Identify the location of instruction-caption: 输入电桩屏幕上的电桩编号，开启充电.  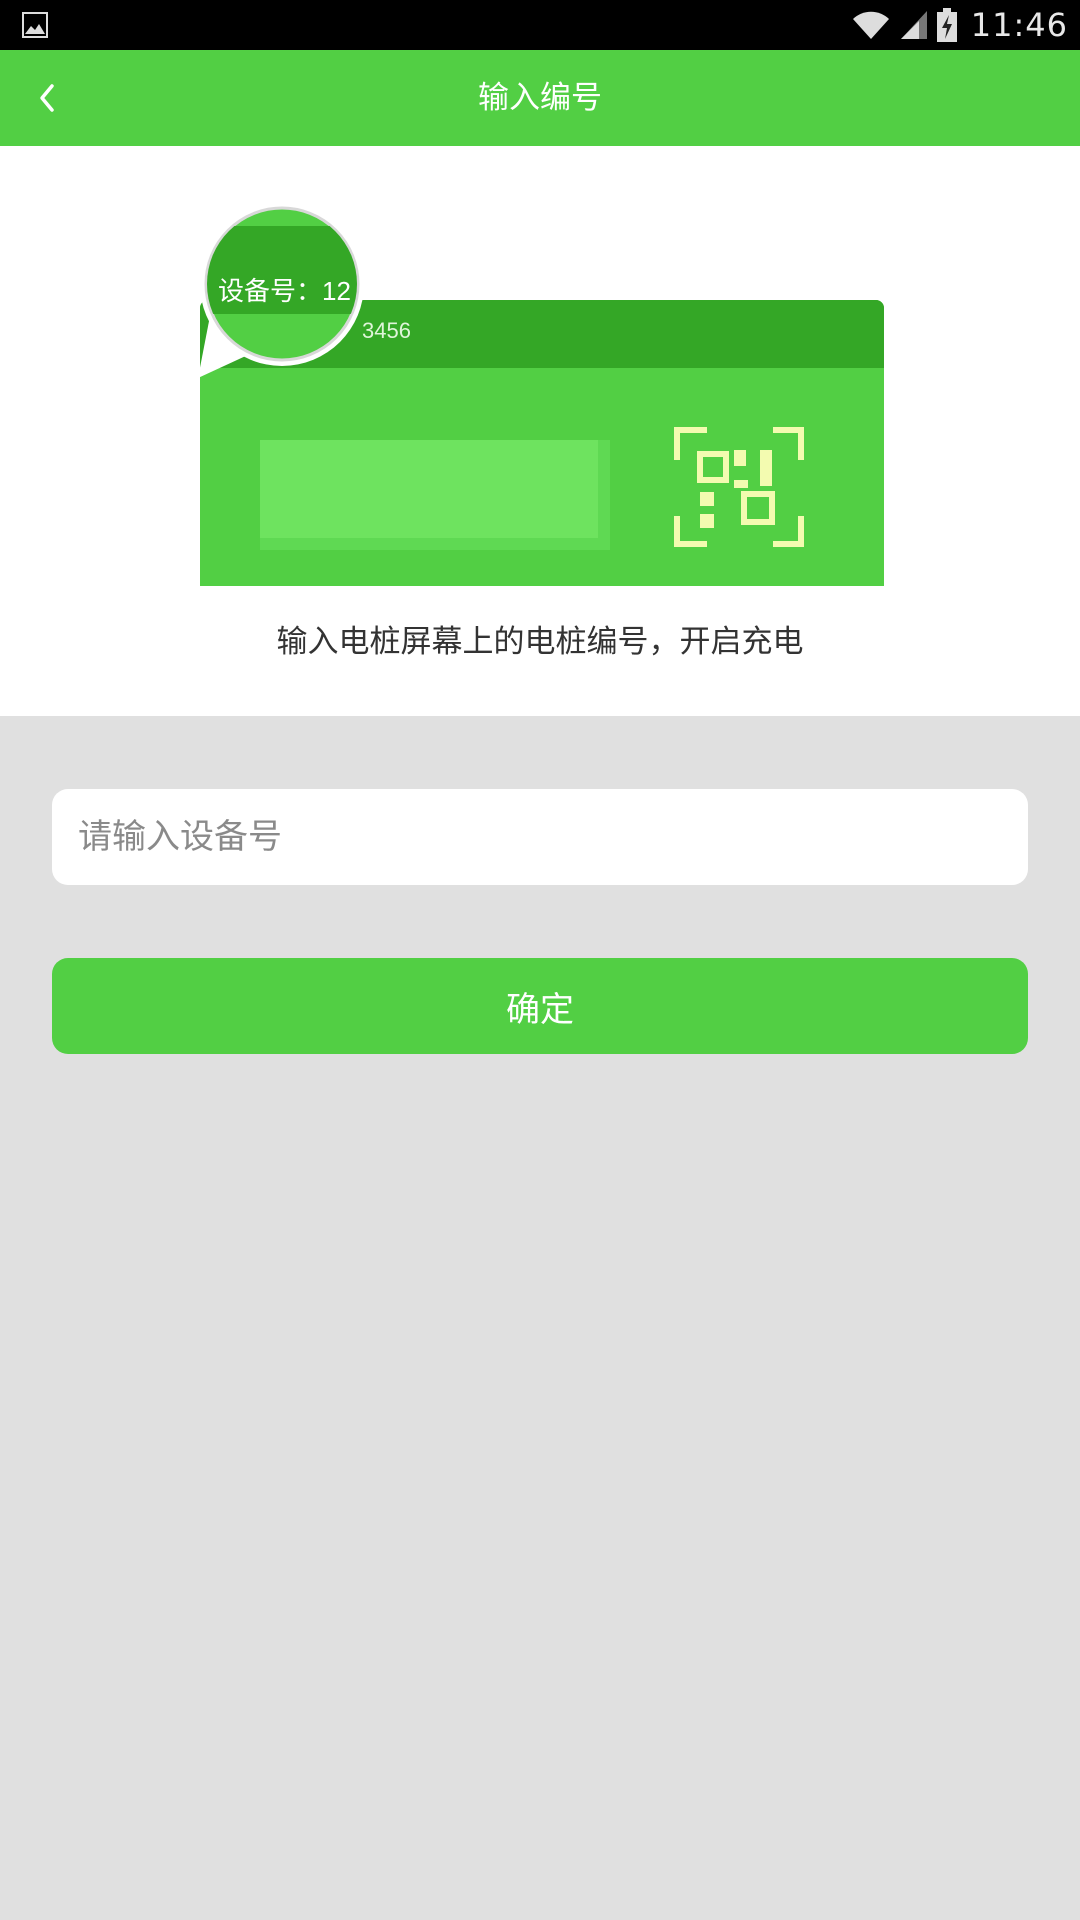
(540, 642).